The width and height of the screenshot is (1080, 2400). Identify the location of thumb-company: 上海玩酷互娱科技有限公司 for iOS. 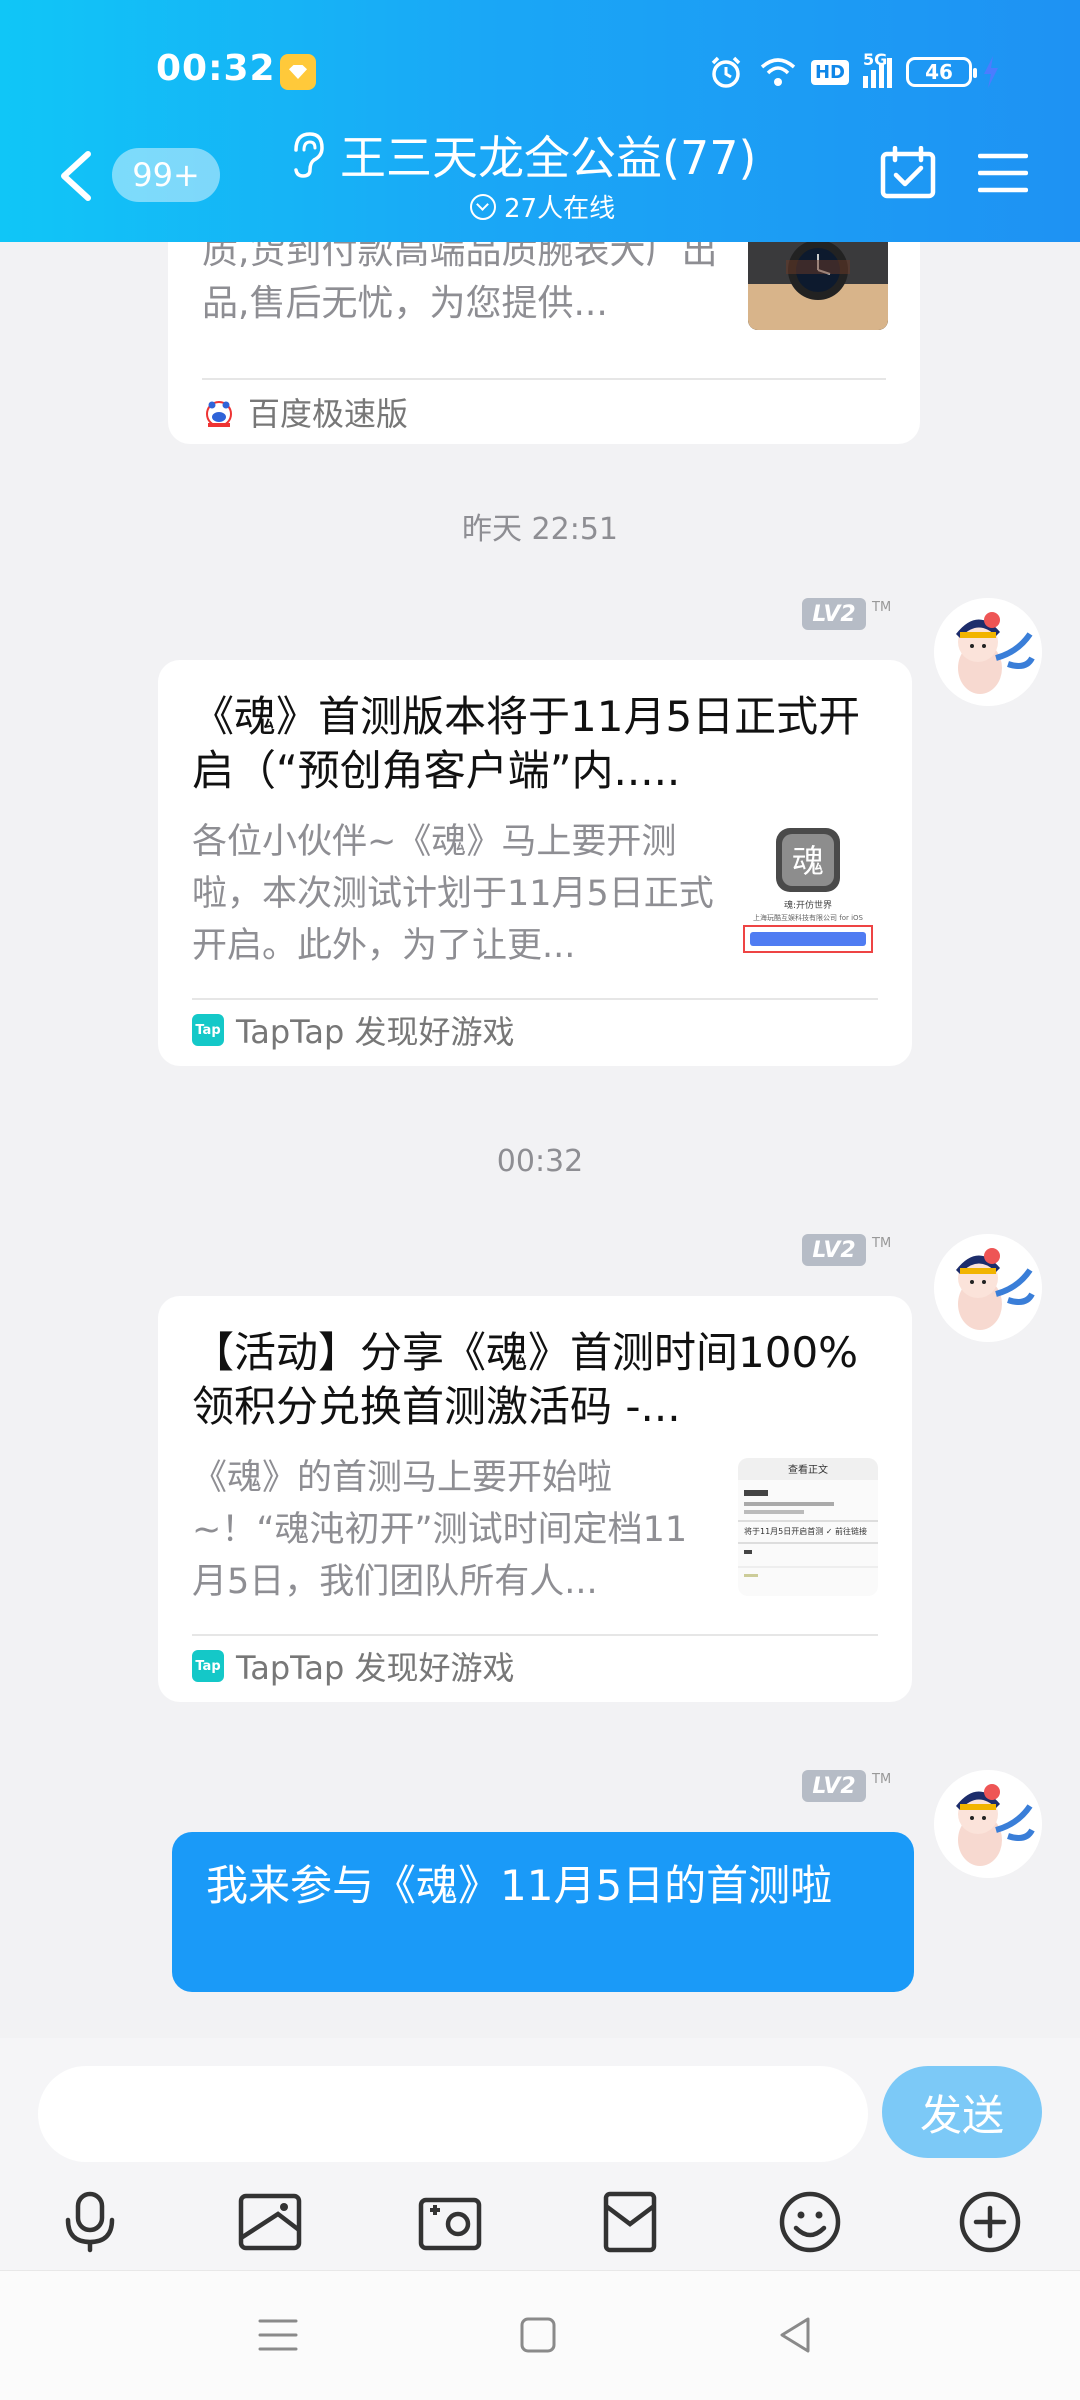
(808, 917).